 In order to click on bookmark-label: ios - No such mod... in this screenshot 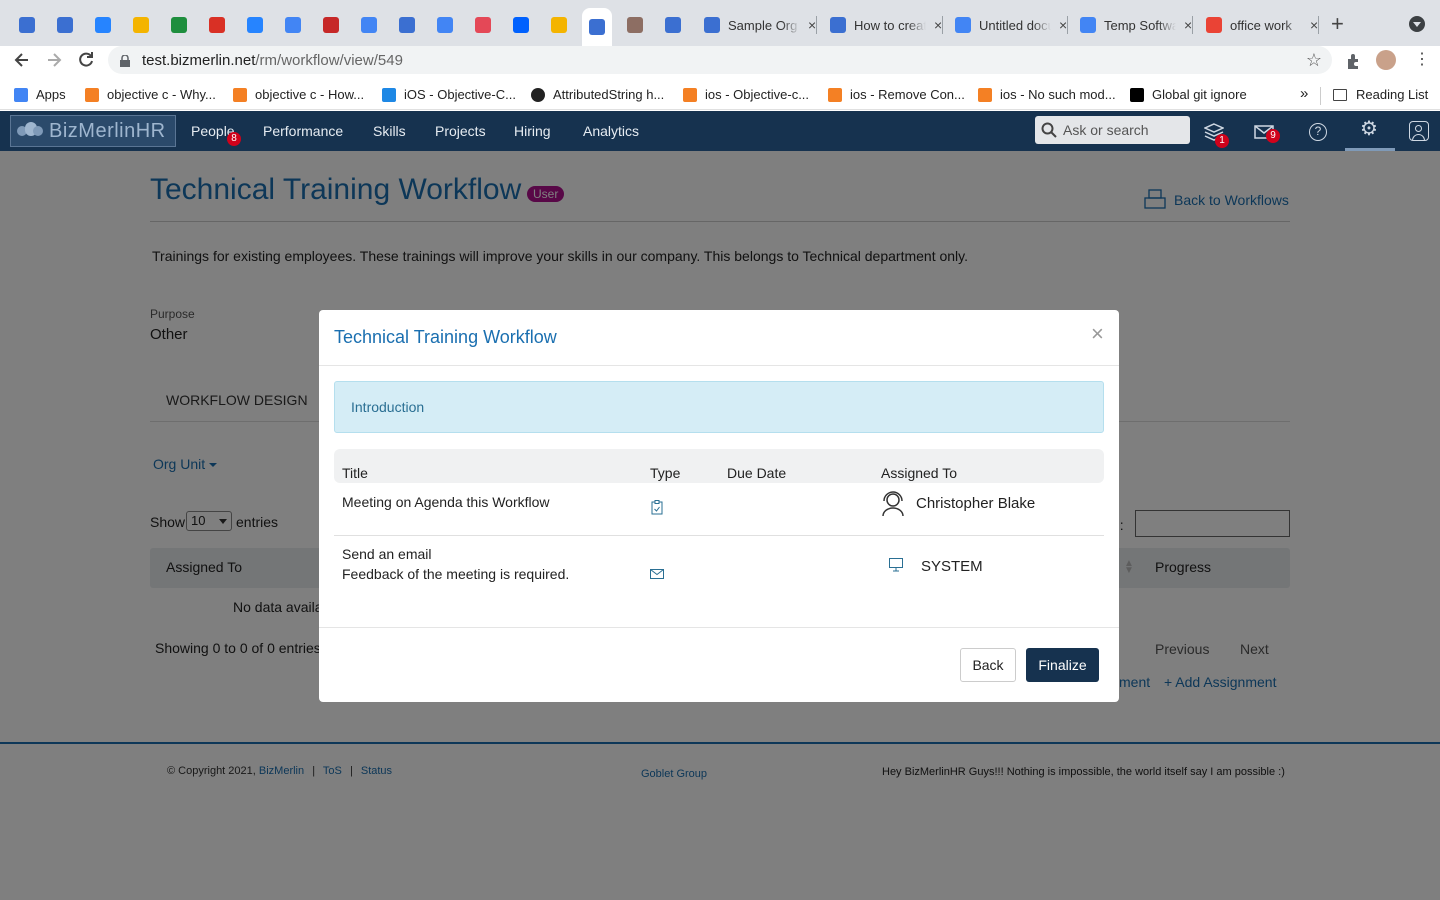, I will do `click(1058, 94)`.